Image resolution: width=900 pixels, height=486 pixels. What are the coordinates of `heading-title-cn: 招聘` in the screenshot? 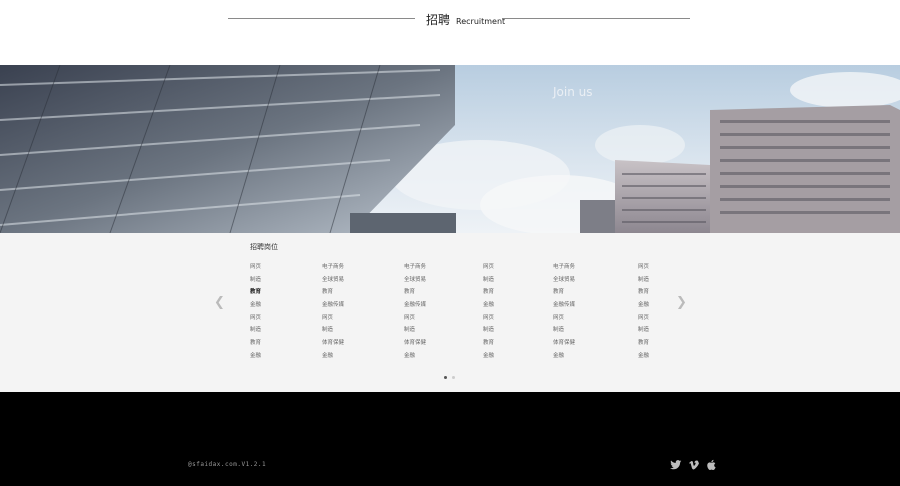 It's located at (438, 20).